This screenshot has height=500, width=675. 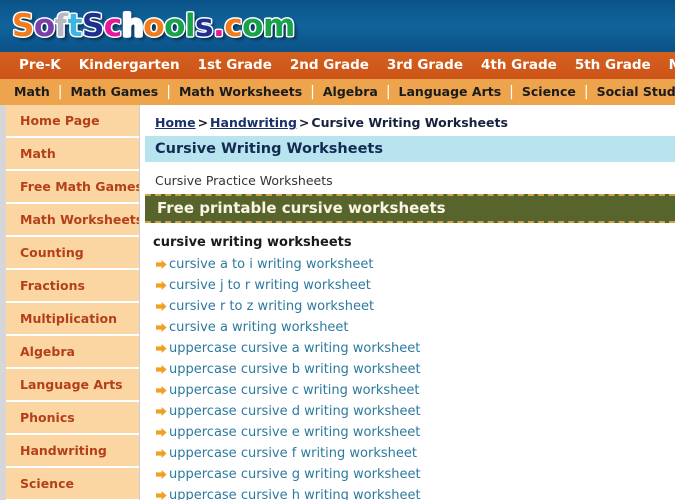 I want to click on sidebar-item-fractions: Fractions, so click(x=72, y=286).